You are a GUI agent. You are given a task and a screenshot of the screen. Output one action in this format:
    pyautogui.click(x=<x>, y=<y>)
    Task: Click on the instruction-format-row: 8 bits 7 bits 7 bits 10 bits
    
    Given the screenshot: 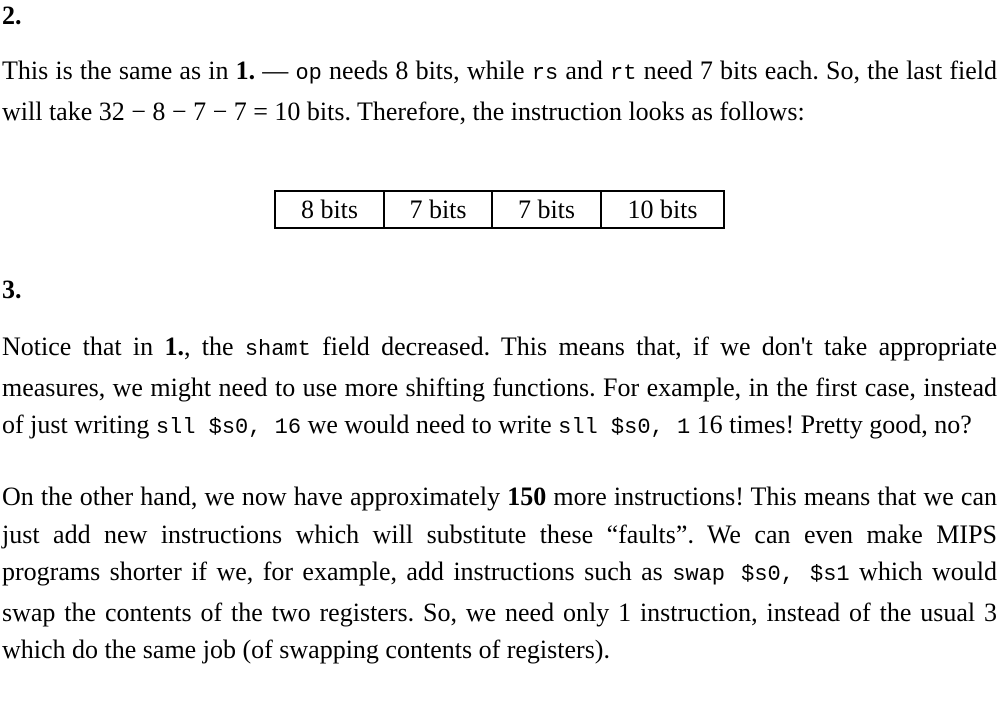 What is the action you would take?
    pyautogui.click(x=499, y=209)
    